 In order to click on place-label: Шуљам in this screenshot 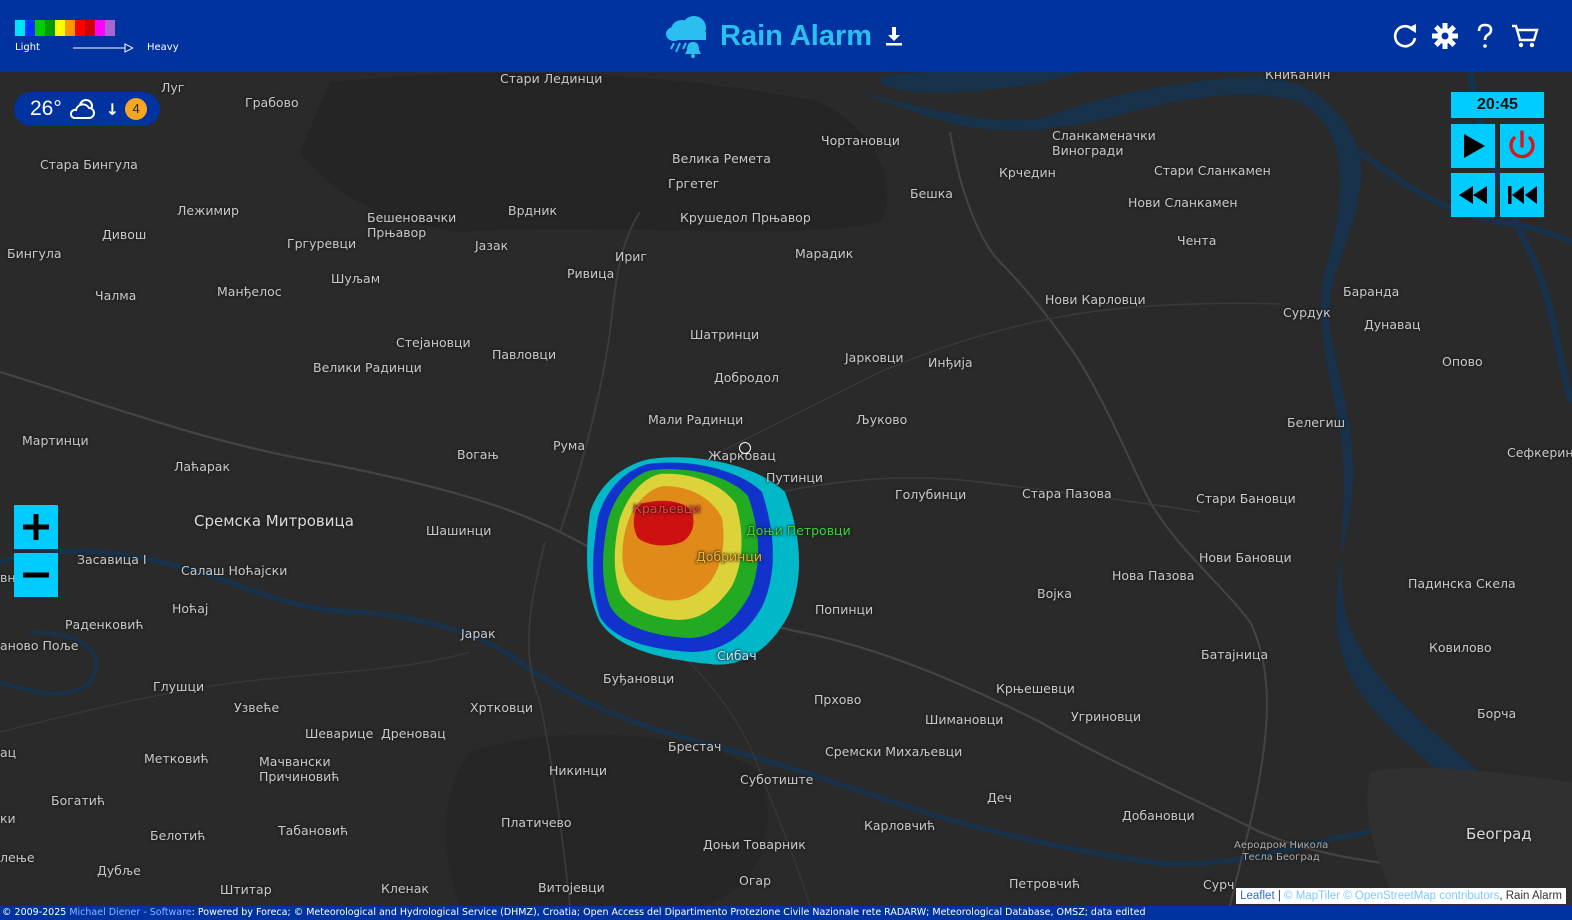, I will do `click(356, 278)`.